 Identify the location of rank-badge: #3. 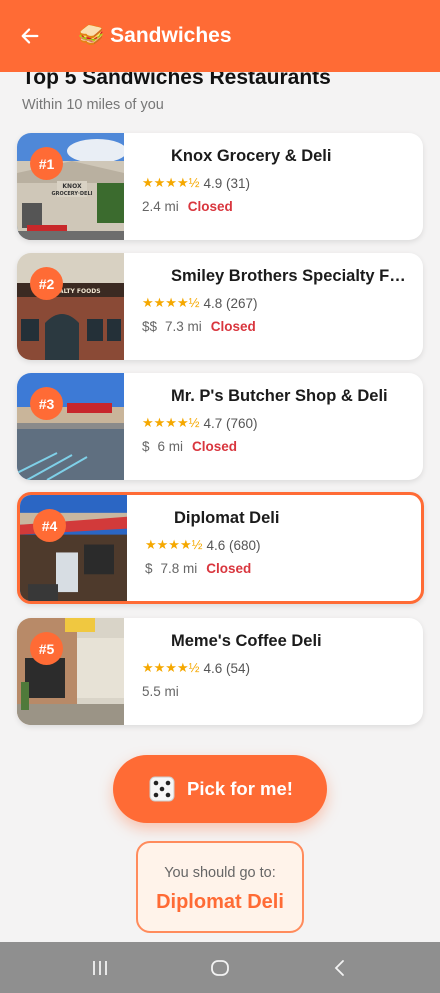
(46, 403).